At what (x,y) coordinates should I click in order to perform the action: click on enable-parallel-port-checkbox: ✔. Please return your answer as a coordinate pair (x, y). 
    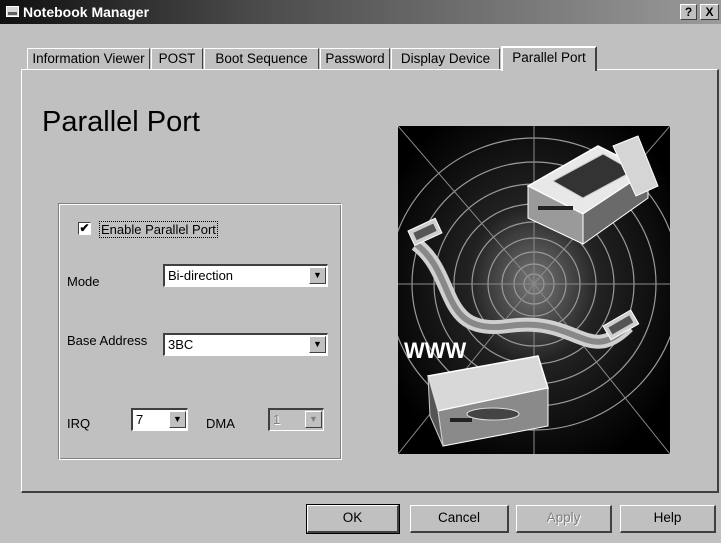
    Looking at the image, I should click on (84, 228).